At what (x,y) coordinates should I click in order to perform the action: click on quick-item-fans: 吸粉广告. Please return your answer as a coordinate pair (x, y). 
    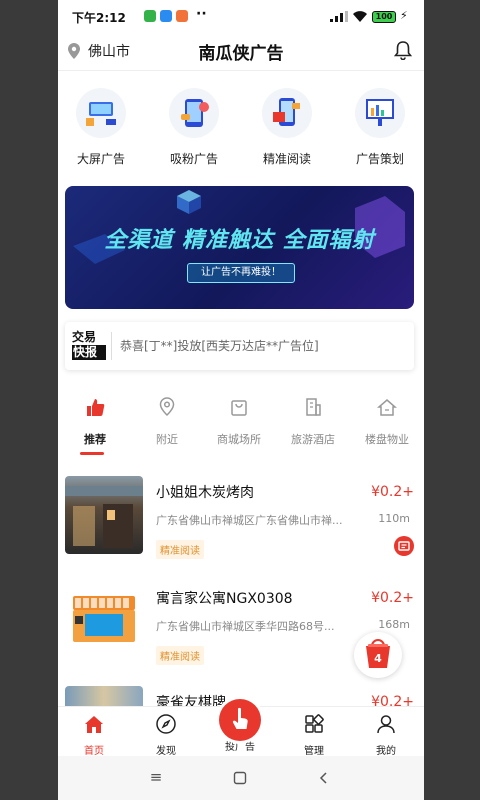
    Looking at the image, I should click on (194, 127).